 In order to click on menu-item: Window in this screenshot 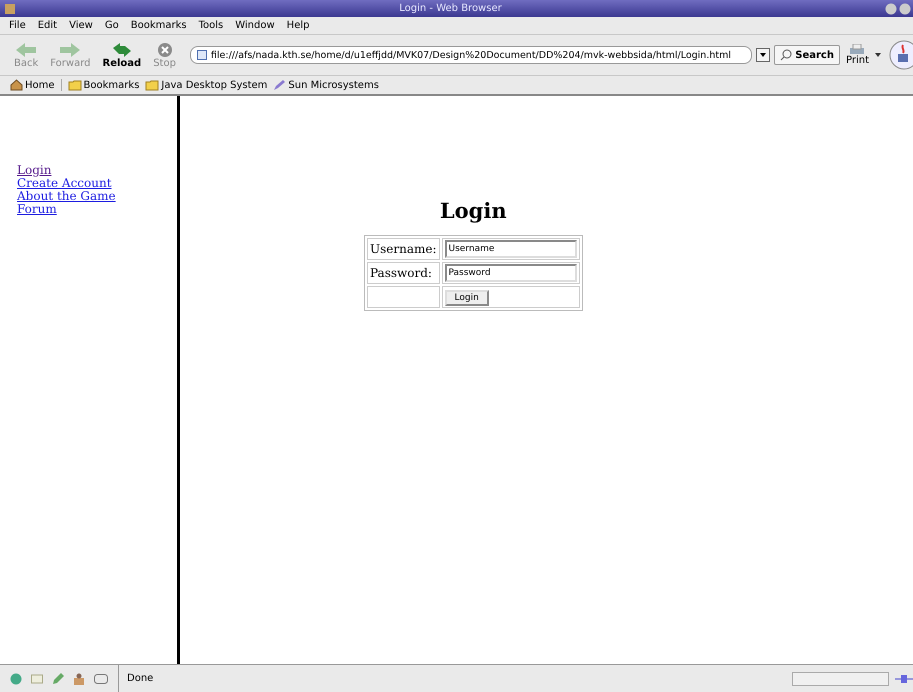, I will do `click(255, 25)`.